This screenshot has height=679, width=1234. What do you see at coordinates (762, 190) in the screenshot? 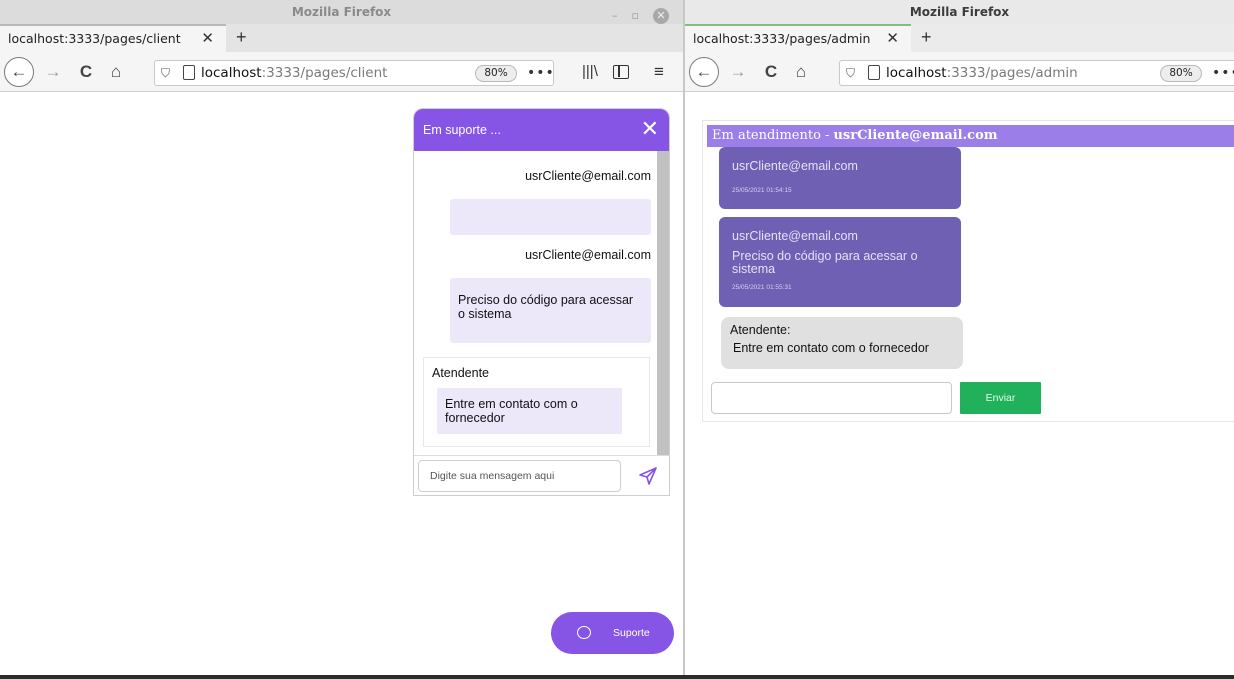
I see `message-timestamp: 25/05/2021 01:54:15` at bounding box center [762, 190].